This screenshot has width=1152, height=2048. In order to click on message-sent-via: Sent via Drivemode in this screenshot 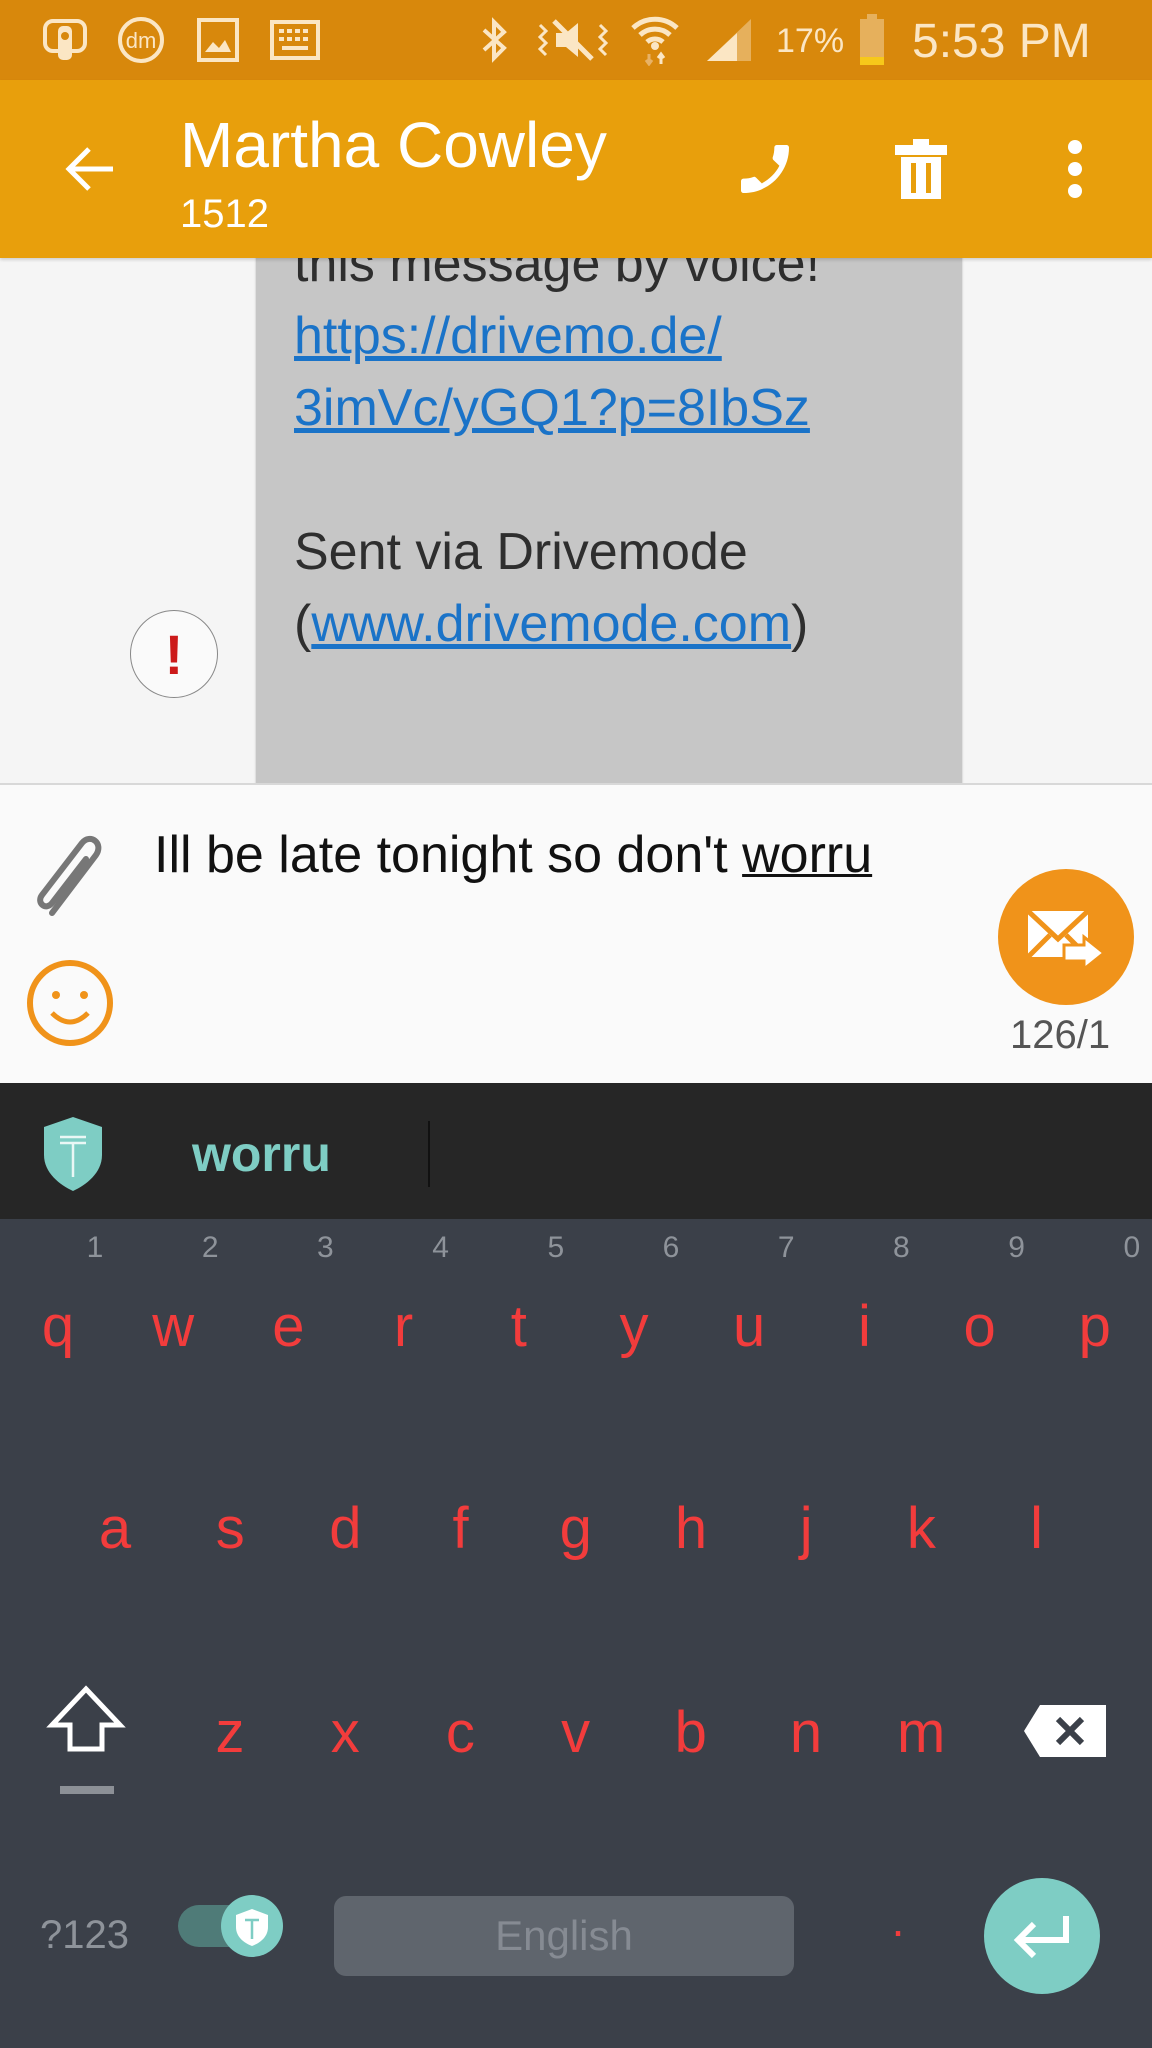, I will do `click(521, 552)`.